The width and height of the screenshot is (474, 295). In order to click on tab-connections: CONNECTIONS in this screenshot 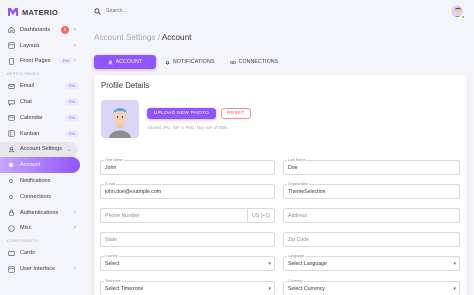, I will do `click(254, 62)`.